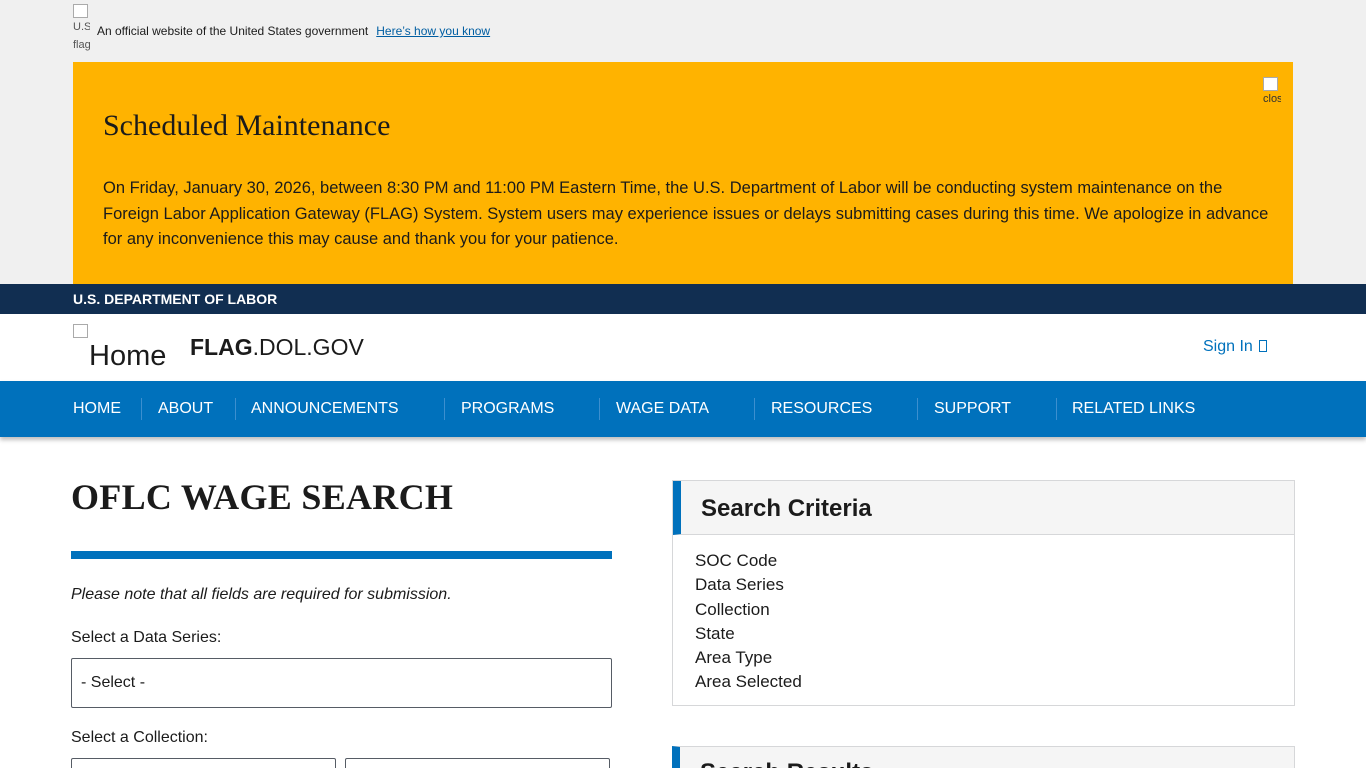 This screenshot has height=768, width=1366. What do you see at coordinates (113, 682) in the screenshot?
I see `data-series-selected: - Select -` at bounding box center [113, 682].